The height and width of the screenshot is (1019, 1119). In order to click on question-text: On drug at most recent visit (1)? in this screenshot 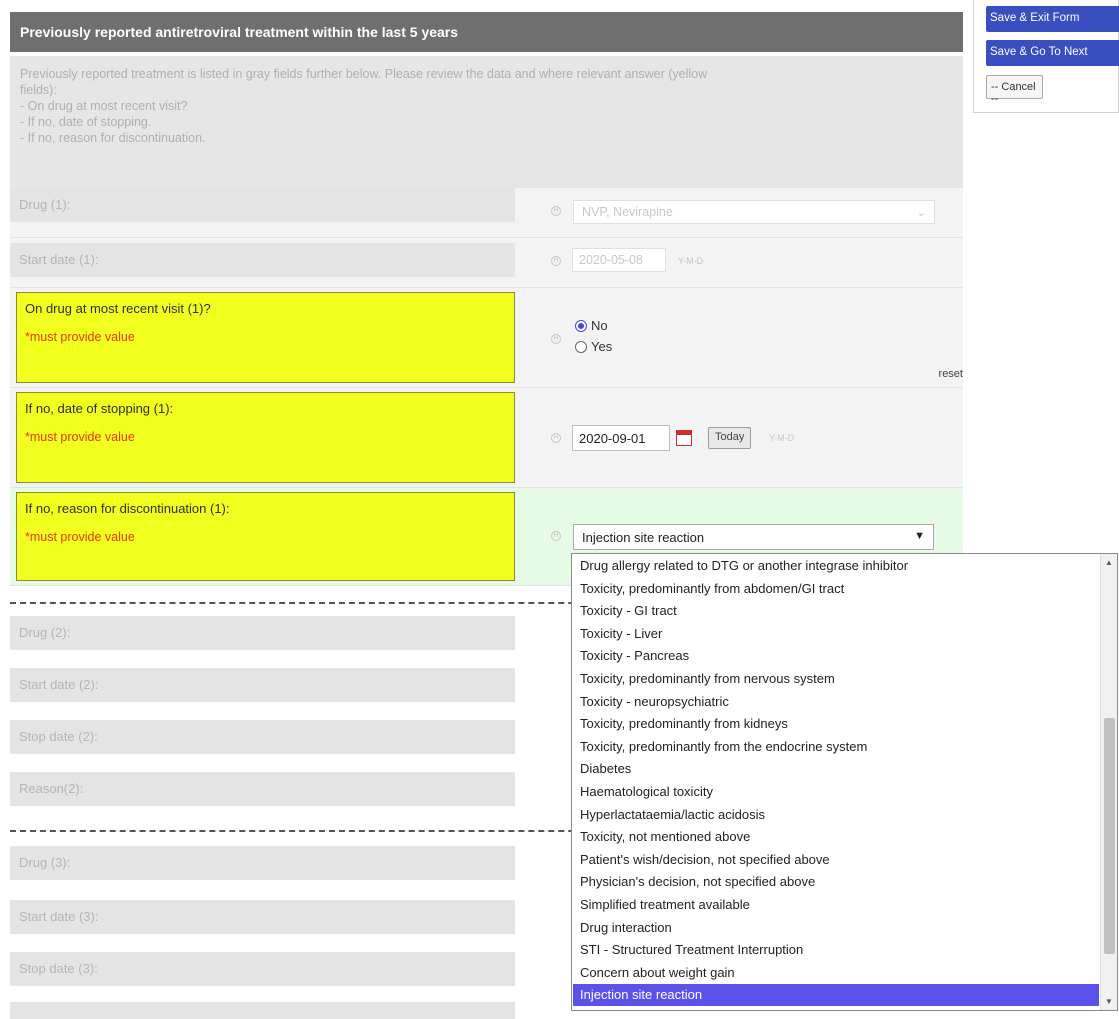, I will do `click(118, 308)`.